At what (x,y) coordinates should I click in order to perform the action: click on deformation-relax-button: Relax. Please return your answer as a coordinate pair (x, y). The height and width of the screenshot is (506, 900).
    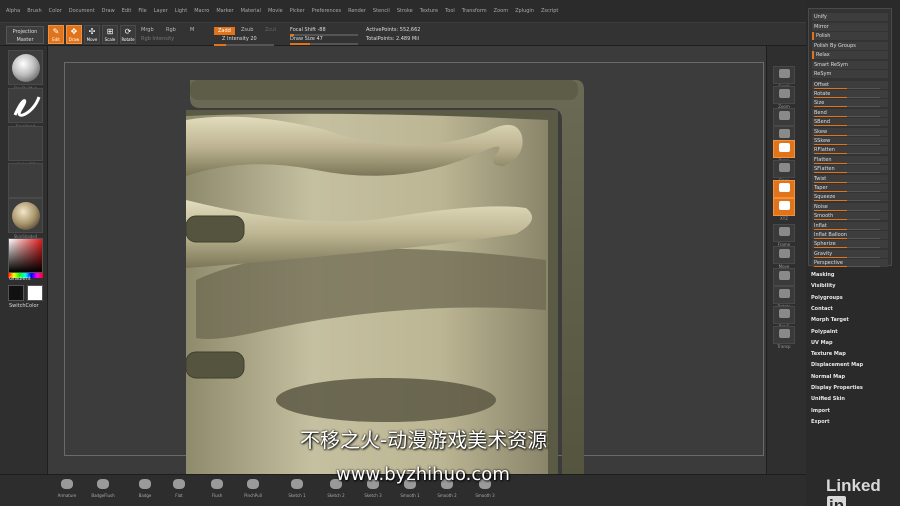
    Looking at the image, I should click on (850, 55).